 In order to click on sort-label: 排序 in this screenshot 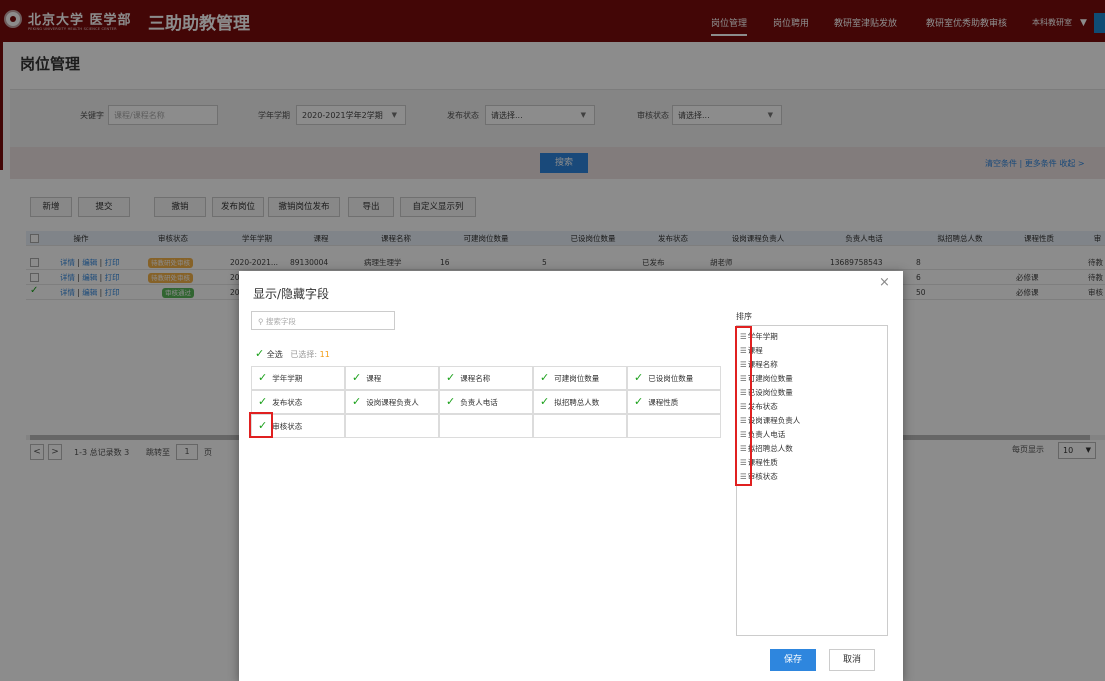, I will do `click(744, 316)`.